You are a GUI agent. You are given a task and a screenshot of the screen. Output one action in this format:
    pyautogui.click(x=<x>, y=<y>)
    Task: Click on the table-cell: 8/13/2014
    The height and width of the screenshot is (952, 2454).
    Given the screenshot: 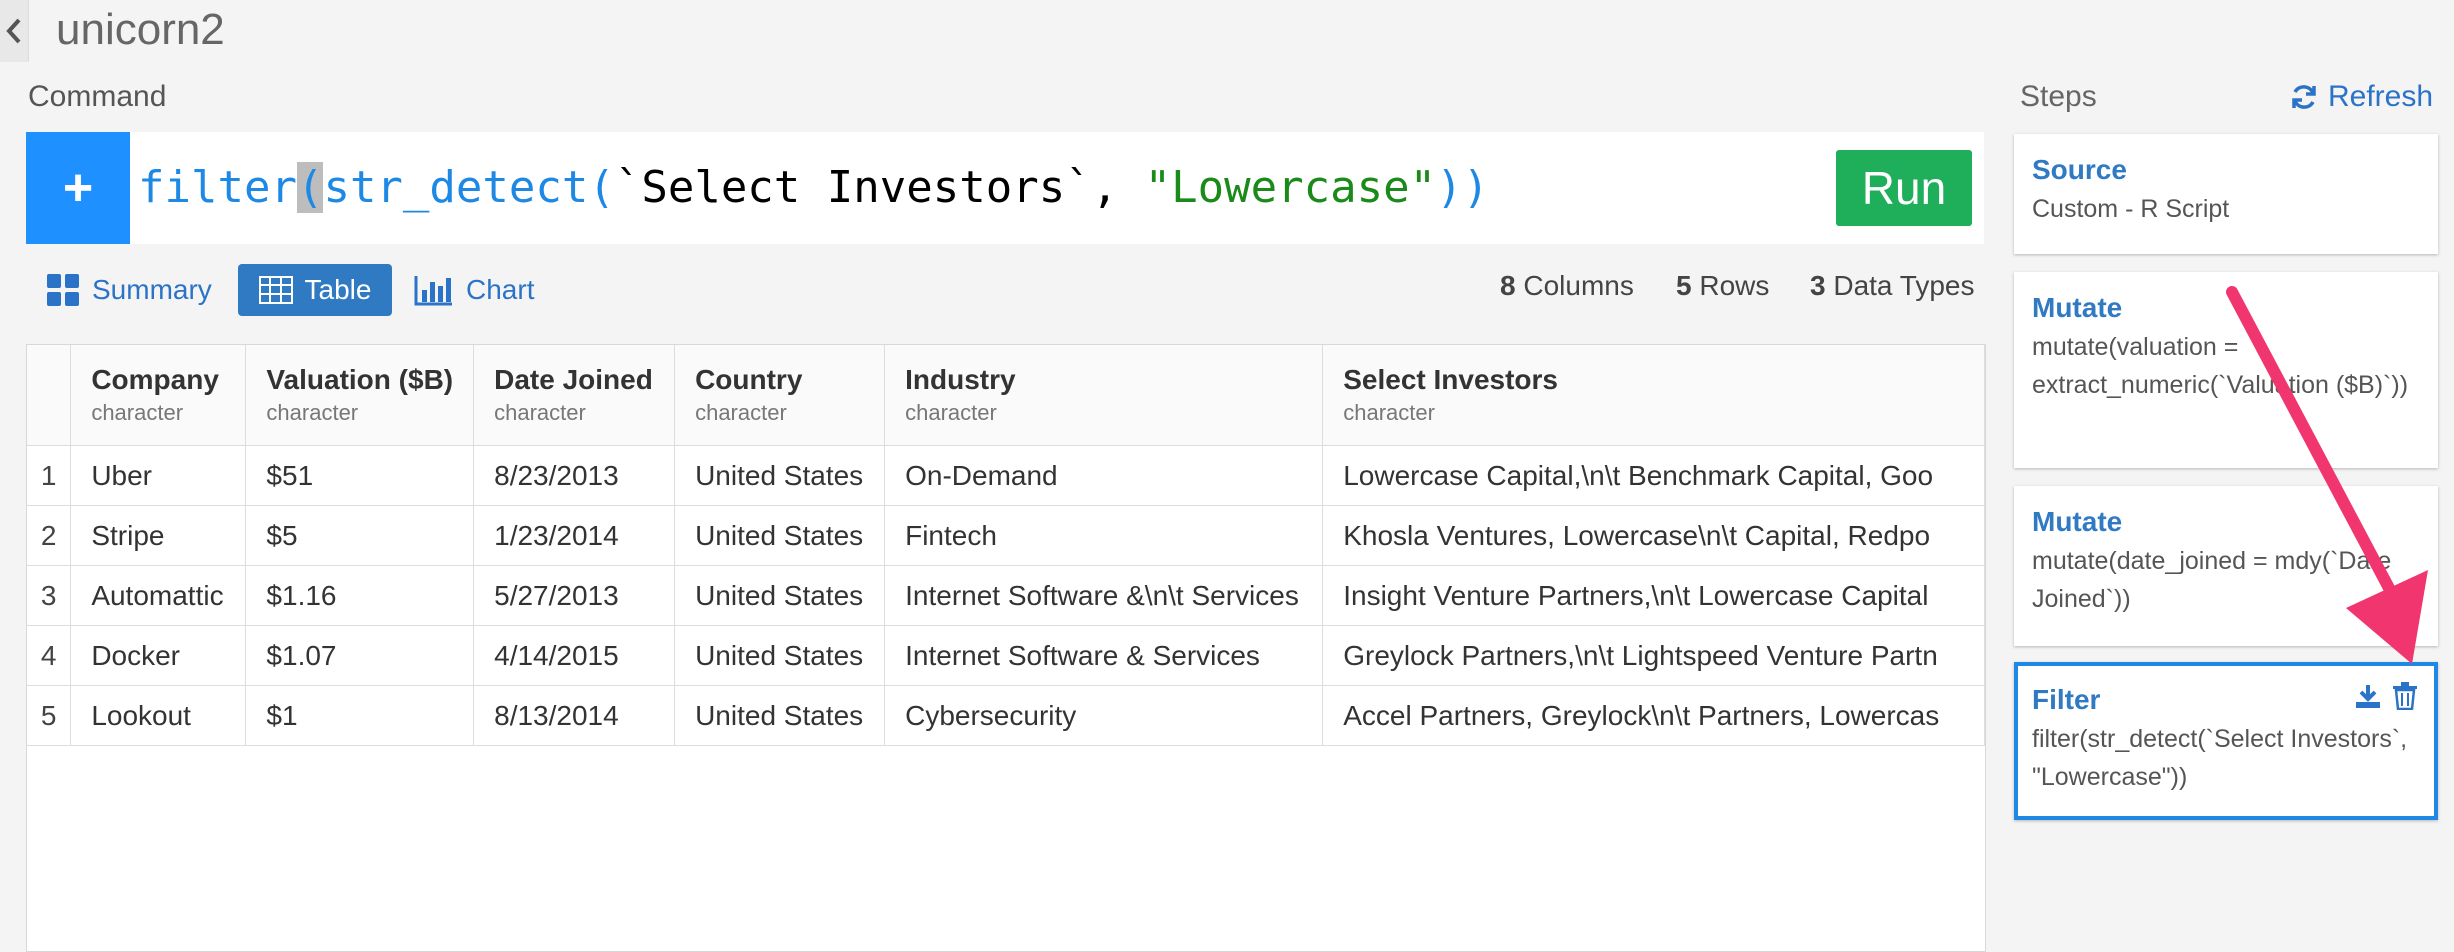 What is the action you would take?
    pyautogui.click(x=574, y=715)
    